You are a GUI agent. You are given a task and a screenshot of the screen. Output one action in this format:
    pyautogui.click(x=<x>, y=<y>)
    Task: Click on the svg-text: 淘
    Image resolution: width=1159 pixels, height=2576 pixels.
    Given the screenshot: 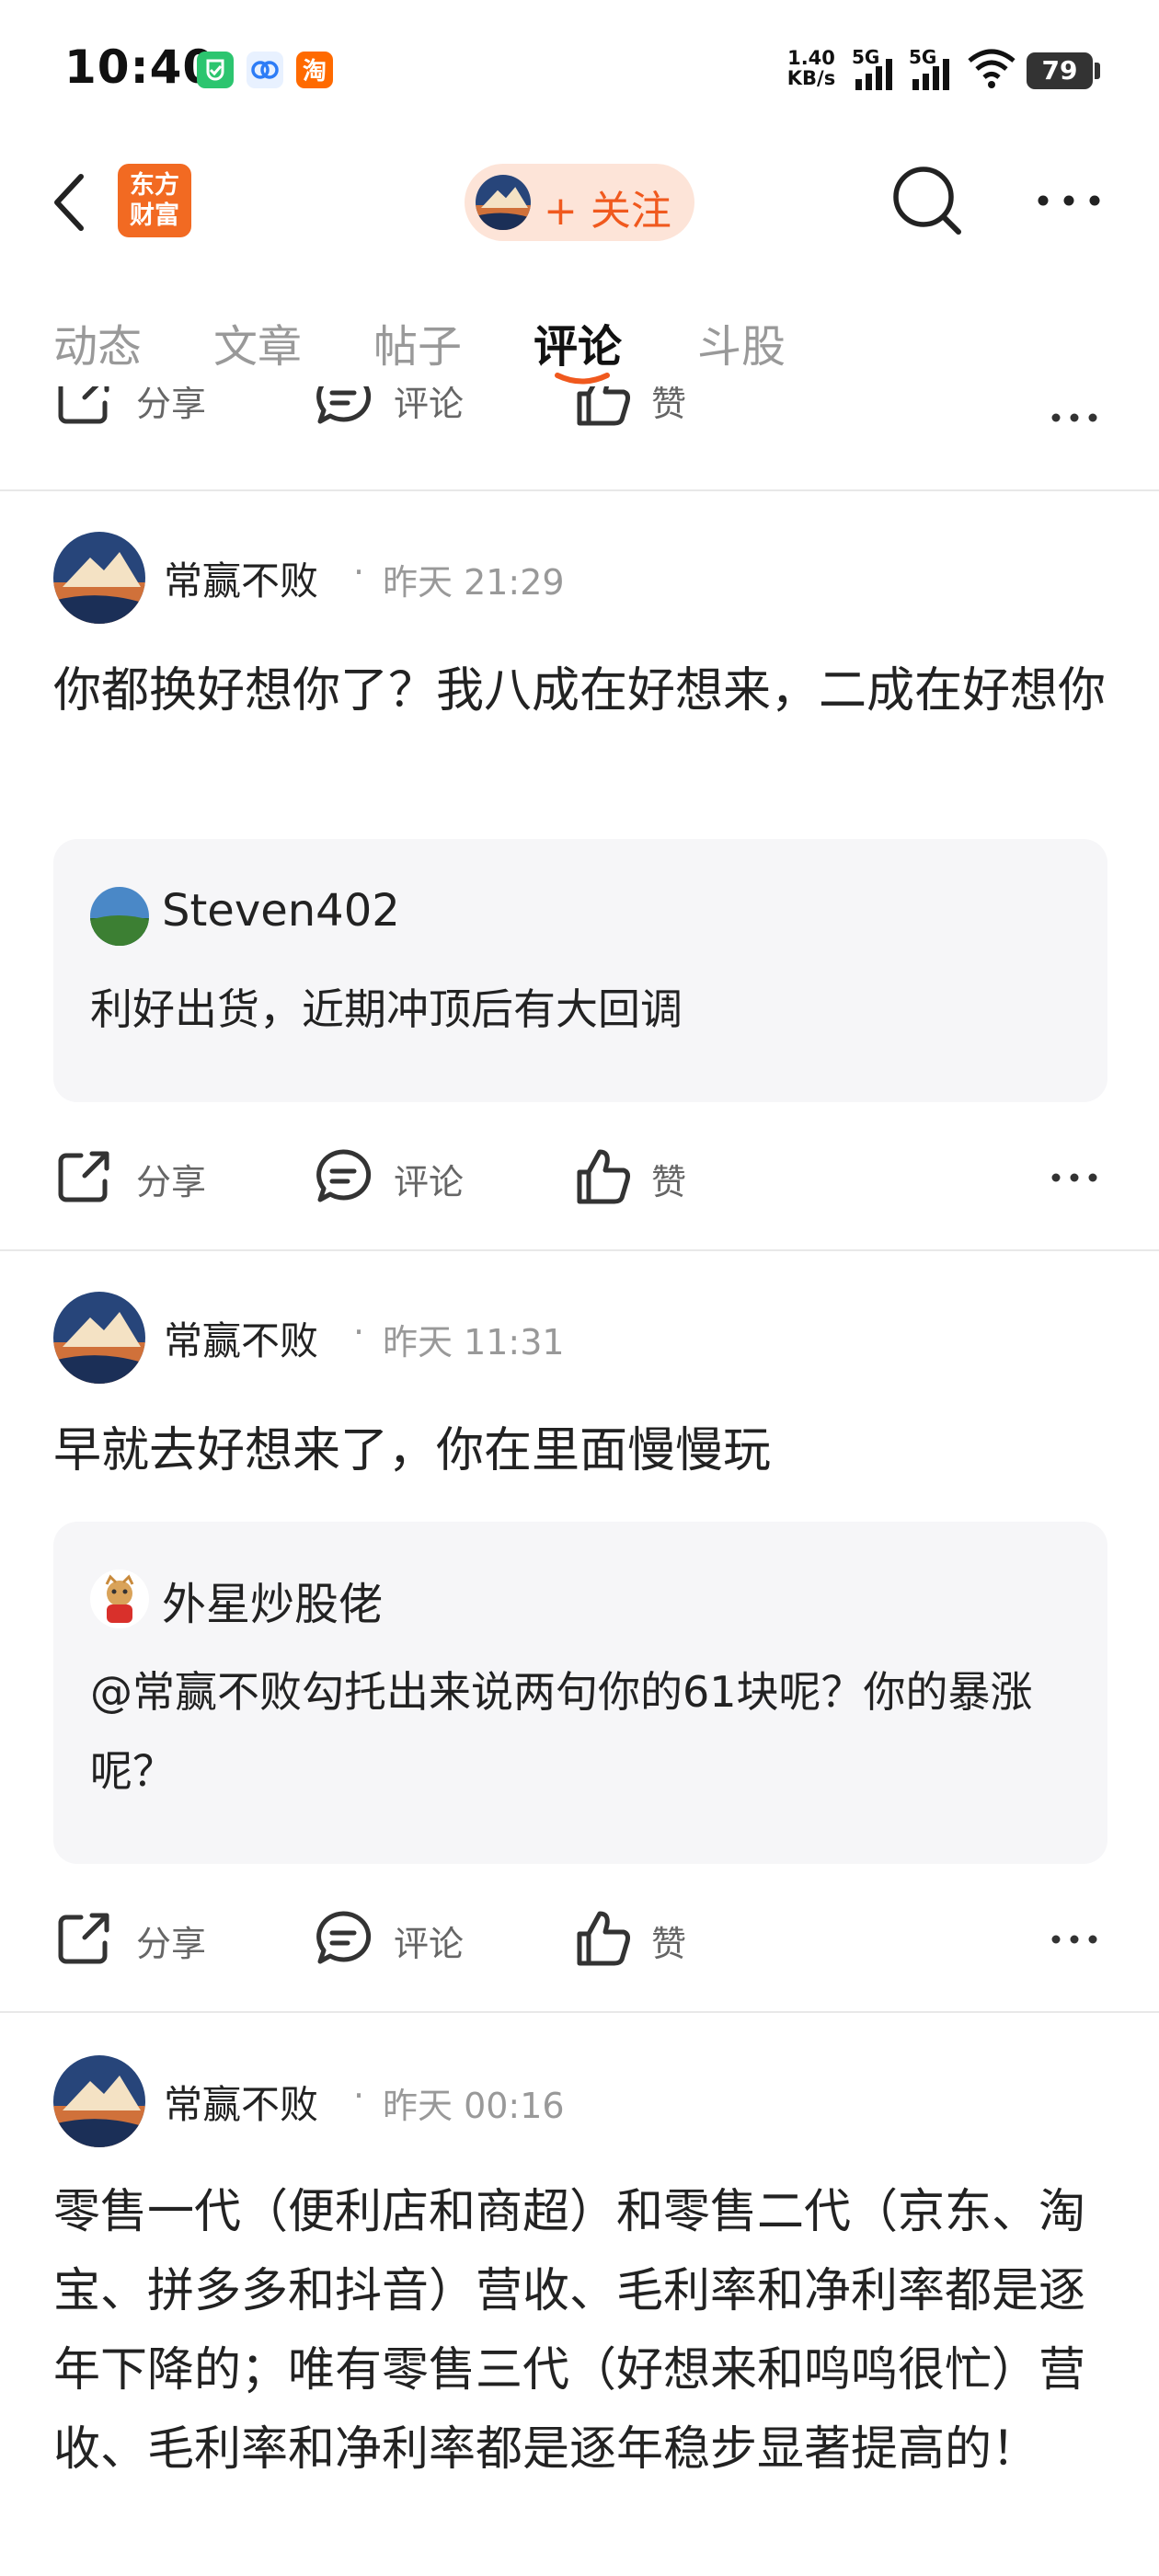 What is the action you would take?
    pyautogui.click(x=315, y=72)
    